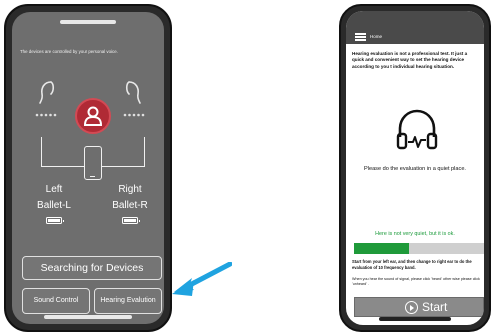  Describe the element at coordinates (202, 279) in the screenshot. I see `pointer-arrow-icon` at that location.